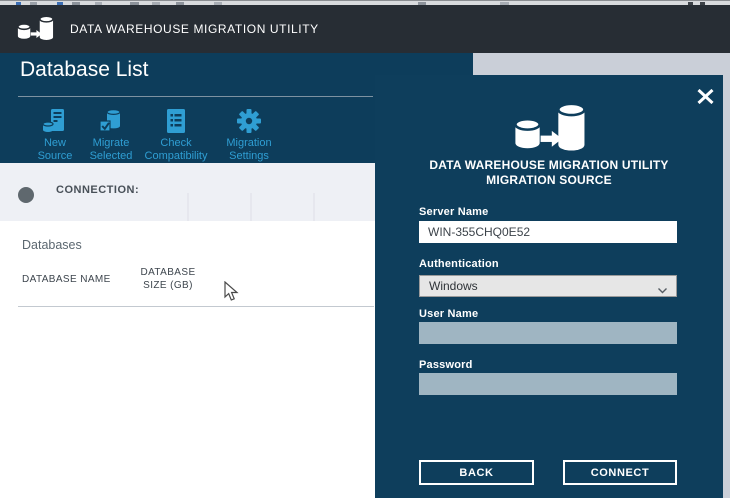 The height and width of the screenshot is (498, 730). I want to click on authentication-dropdown: Windows, so click(548, 286).